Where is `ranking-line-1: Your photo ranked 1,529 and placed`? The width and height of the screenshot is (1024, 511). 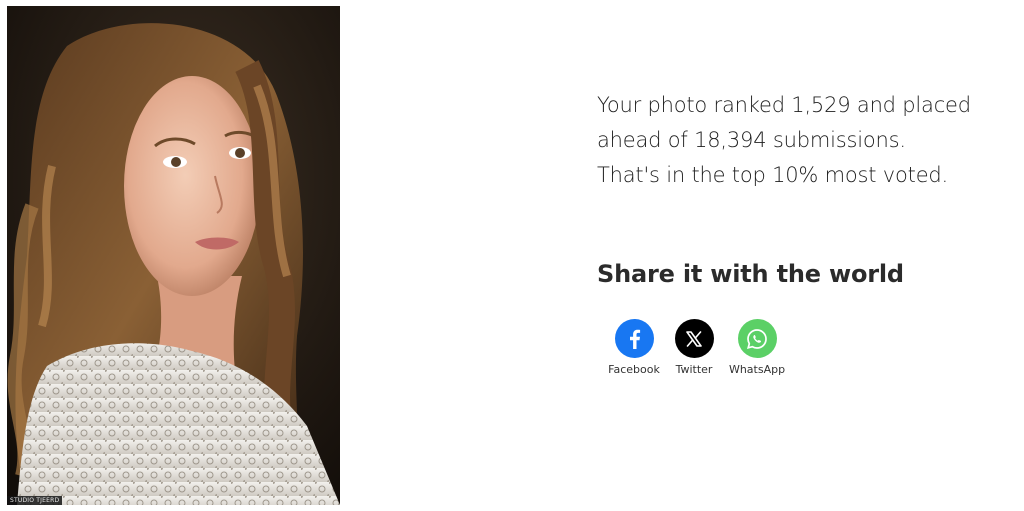
ranking-line-1: Your photo ranked 1,529 and placed is located at coordinates (784, 105).